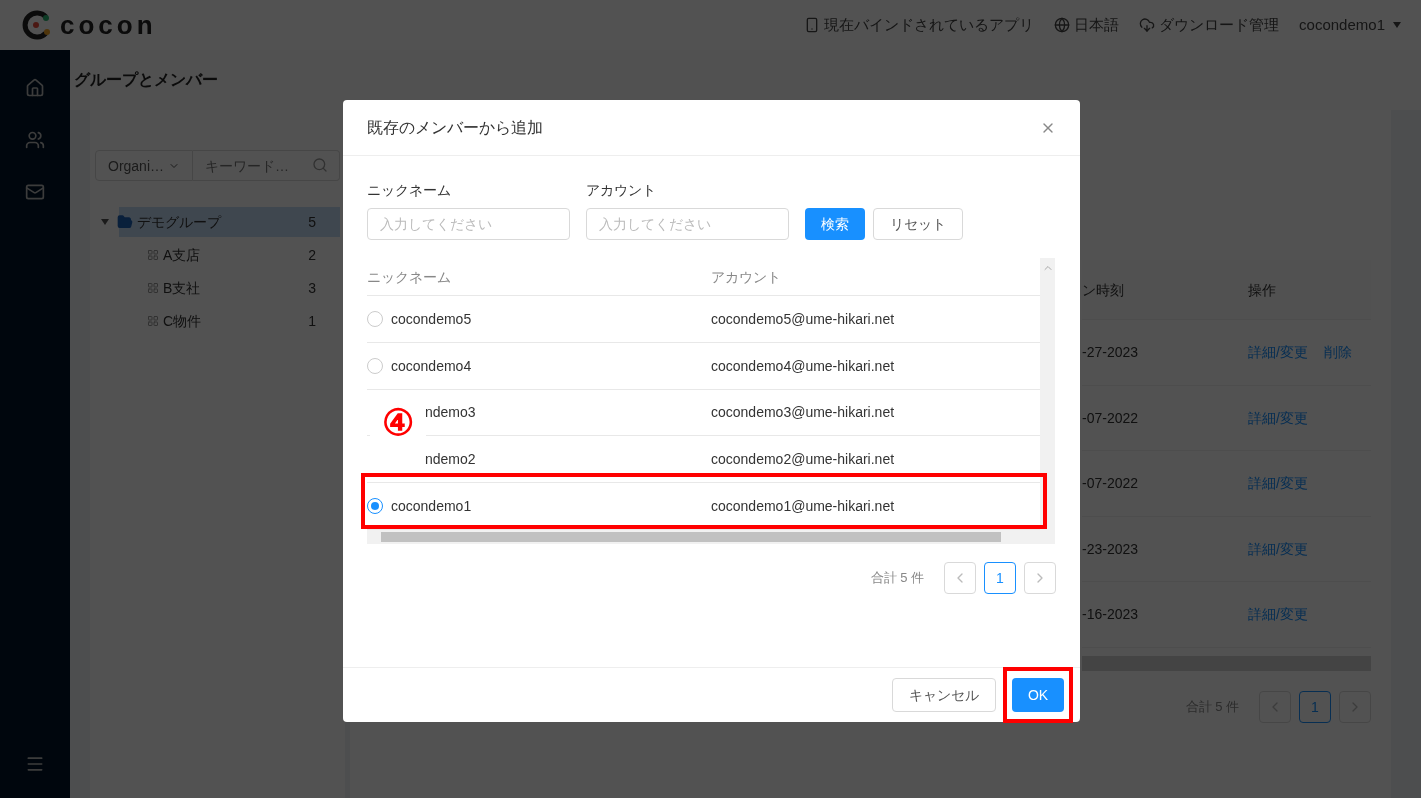 The width and height of the screenshot is (1421, 798). I want to click on column-header: 操作, so click(1262, 290).